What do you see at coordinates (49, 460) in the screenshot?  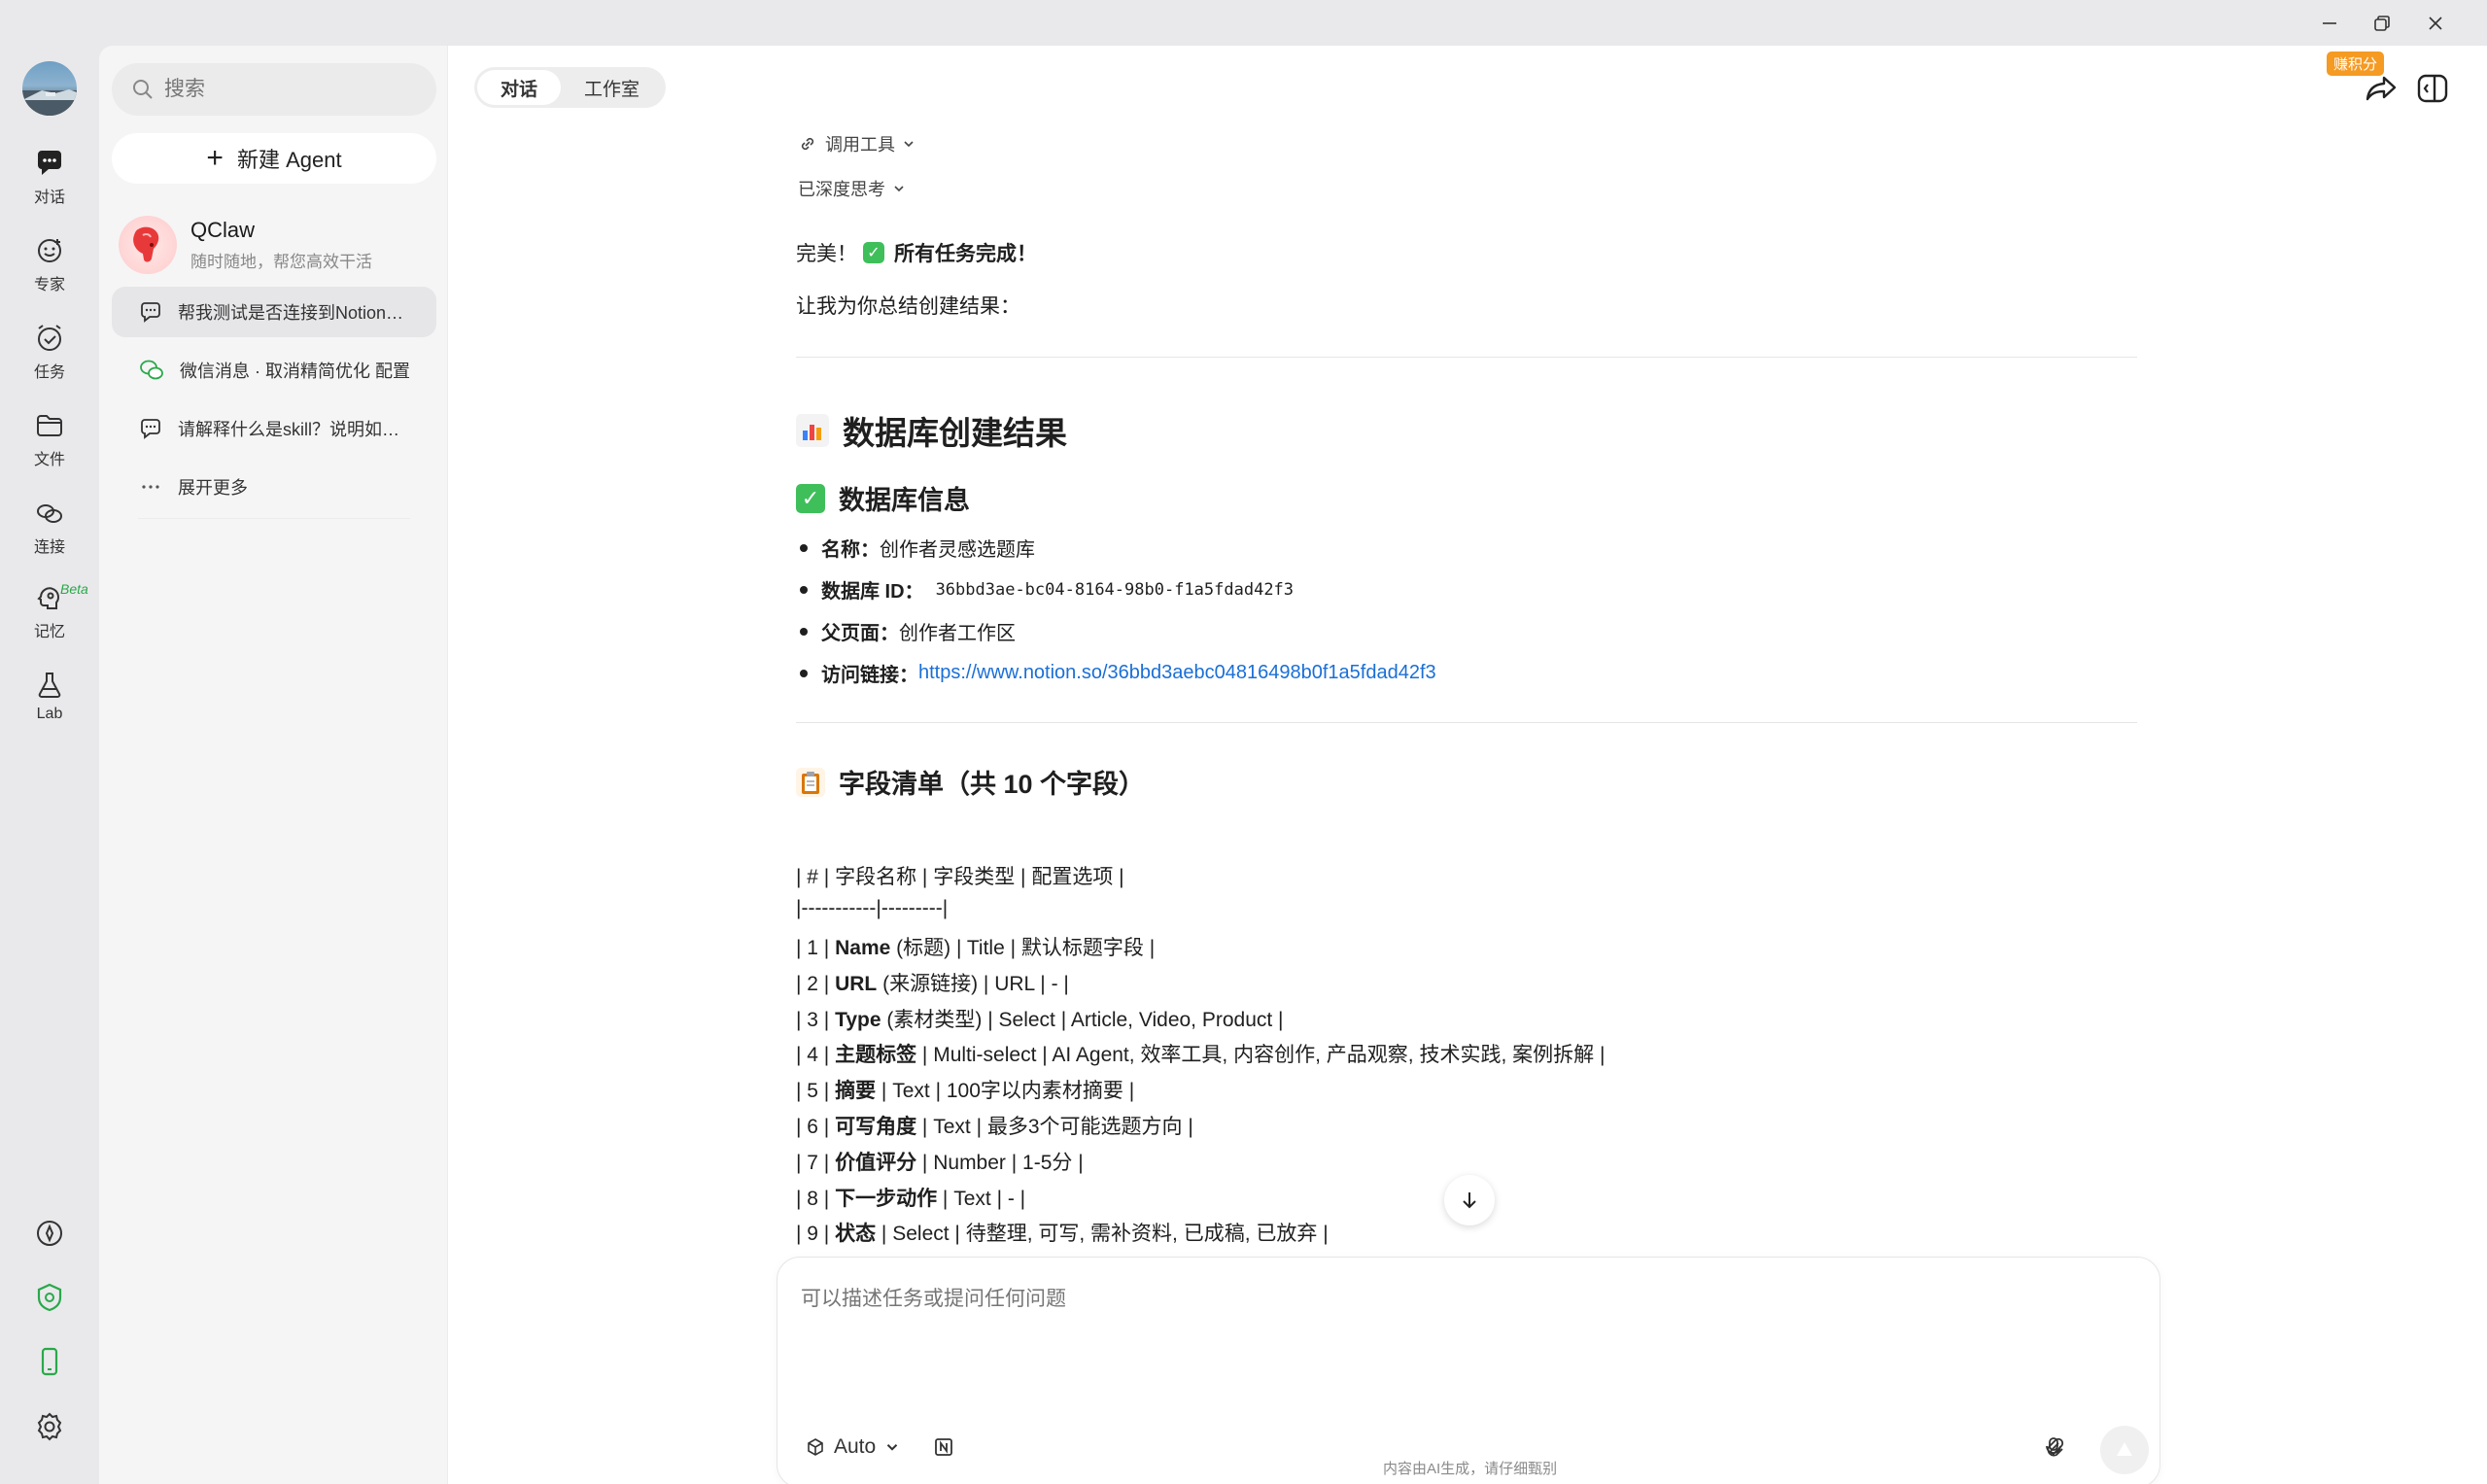 I see `rail-label: 文件` at bounding box center [49, 460].